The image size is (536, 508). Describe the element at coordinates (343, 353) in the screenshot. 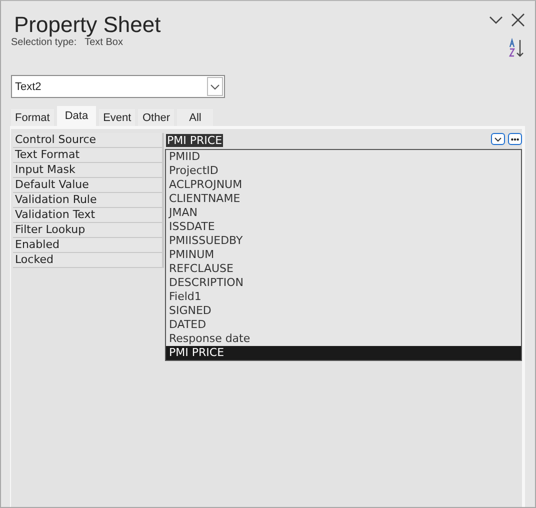

I see `dropdown-item: PMI PRICE` at that location.